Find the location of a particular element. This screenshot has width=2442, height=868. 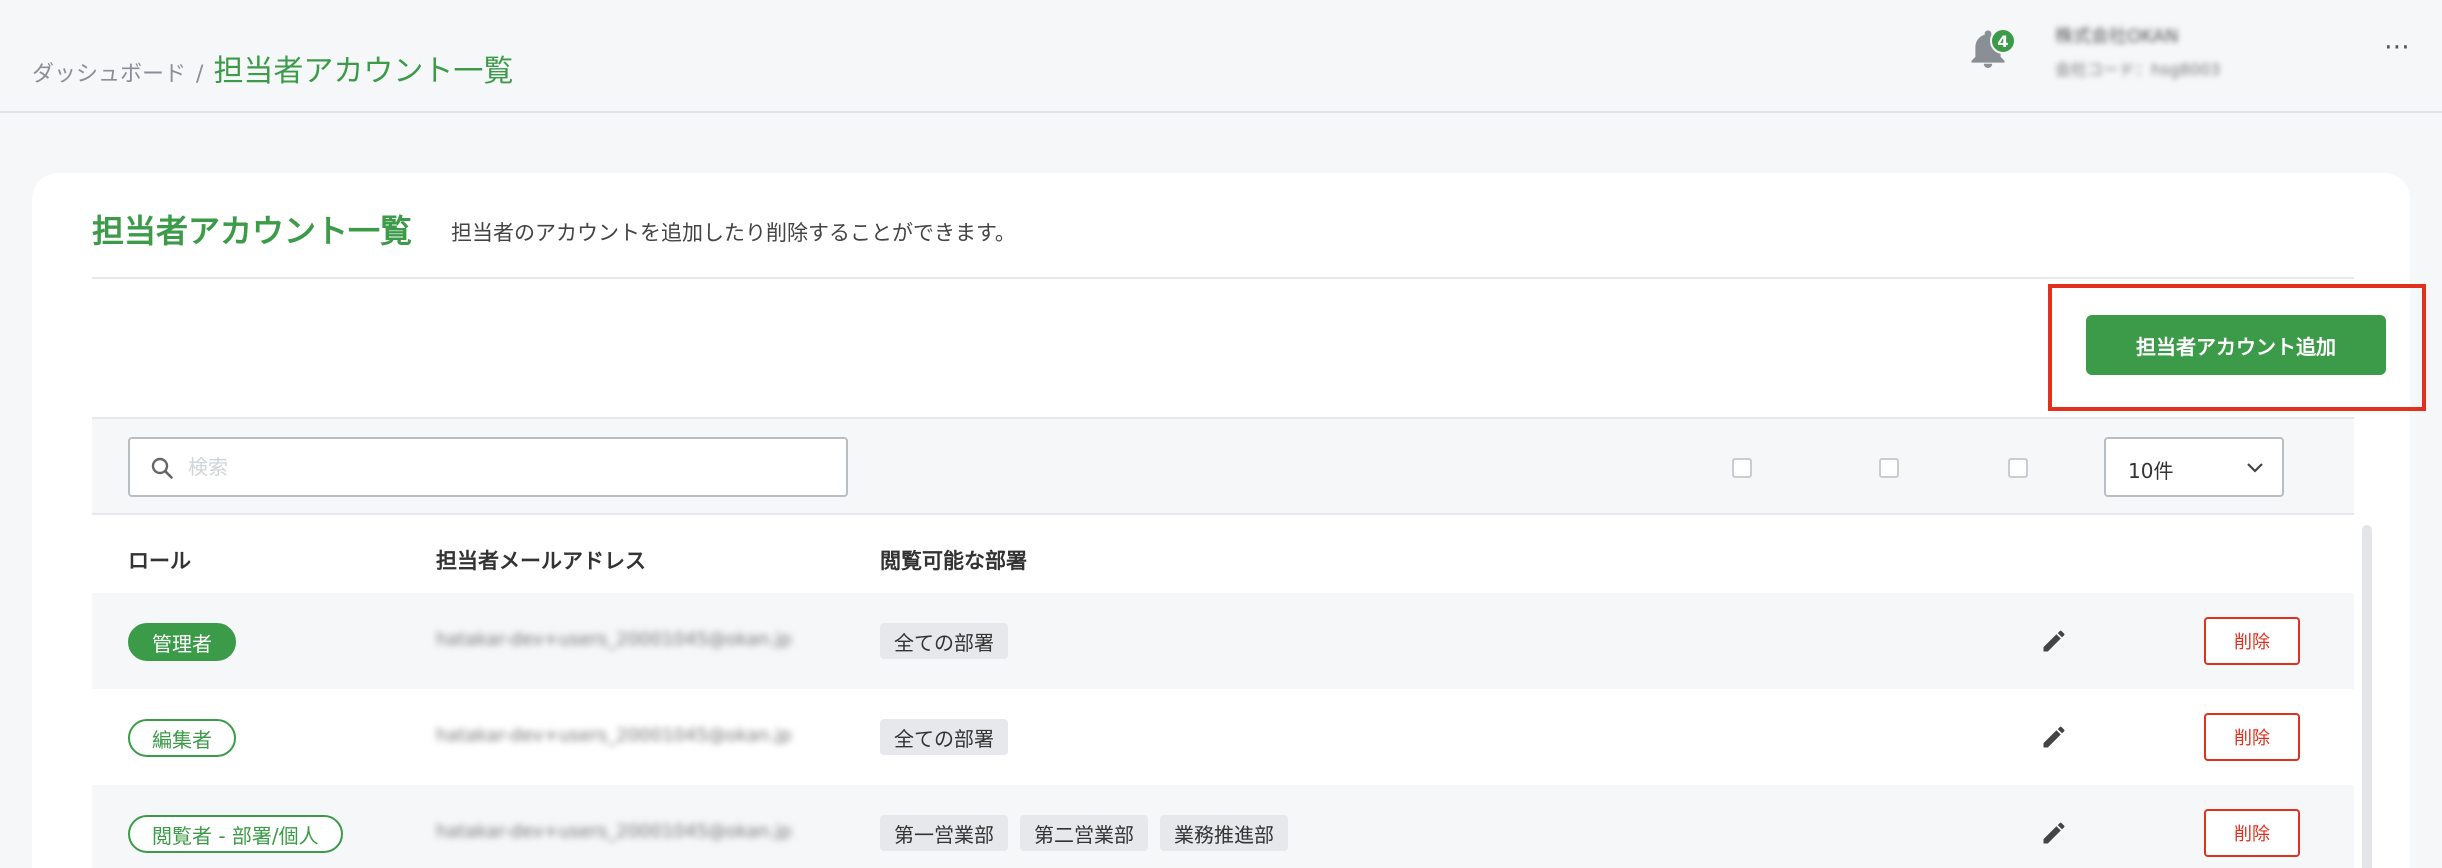

table-toolbar: 10件 is located at coordinates (1223, 466).